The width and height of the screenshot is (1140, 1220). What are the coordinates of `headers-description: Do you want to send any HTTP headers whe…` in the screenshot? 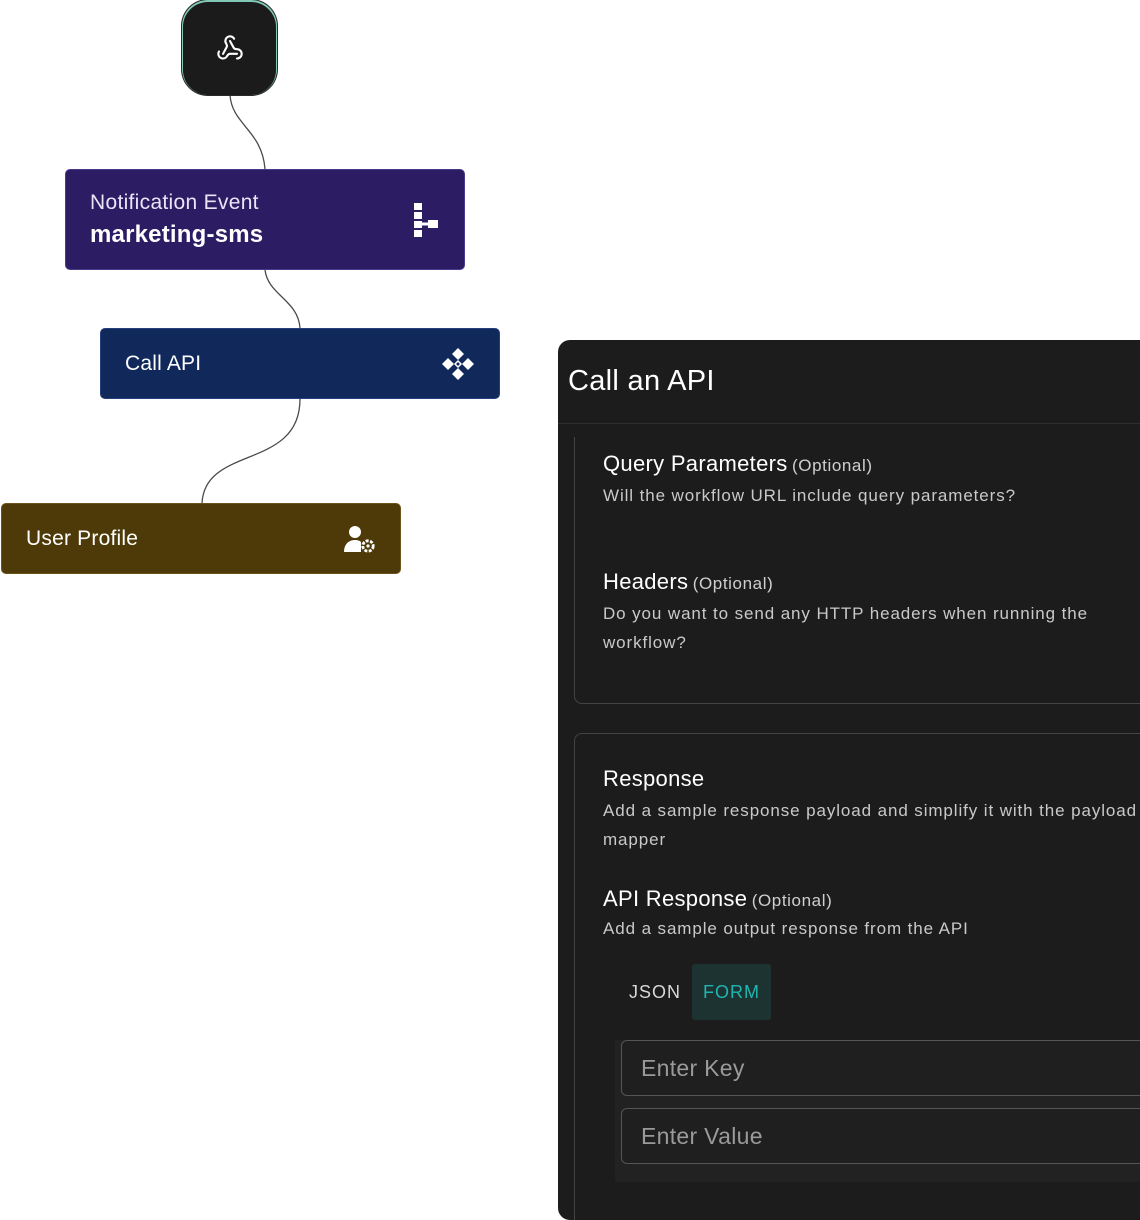 It's located at (845, 628).